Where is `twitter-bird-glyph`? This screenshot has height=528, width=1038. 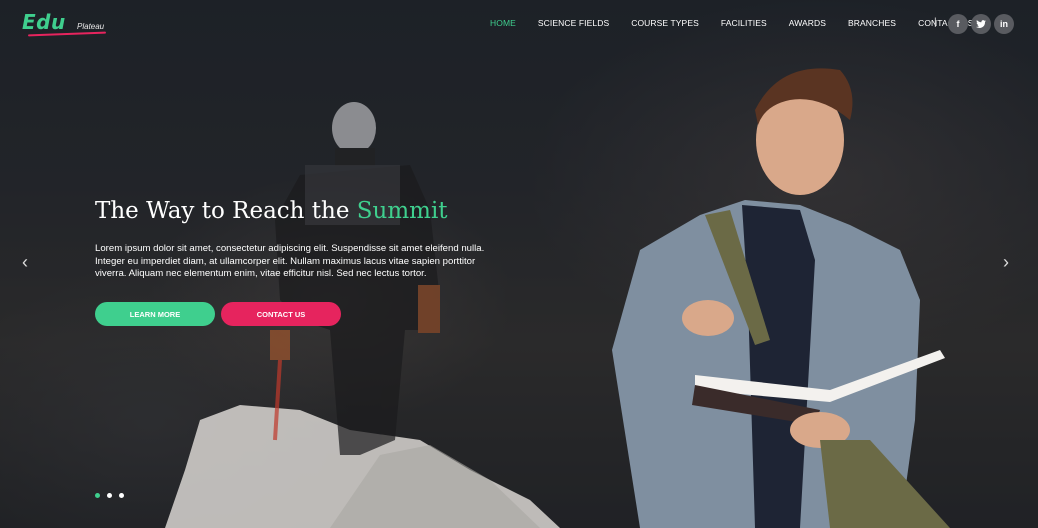
twitter-bird-glyph is located at coordinates (981, 23).